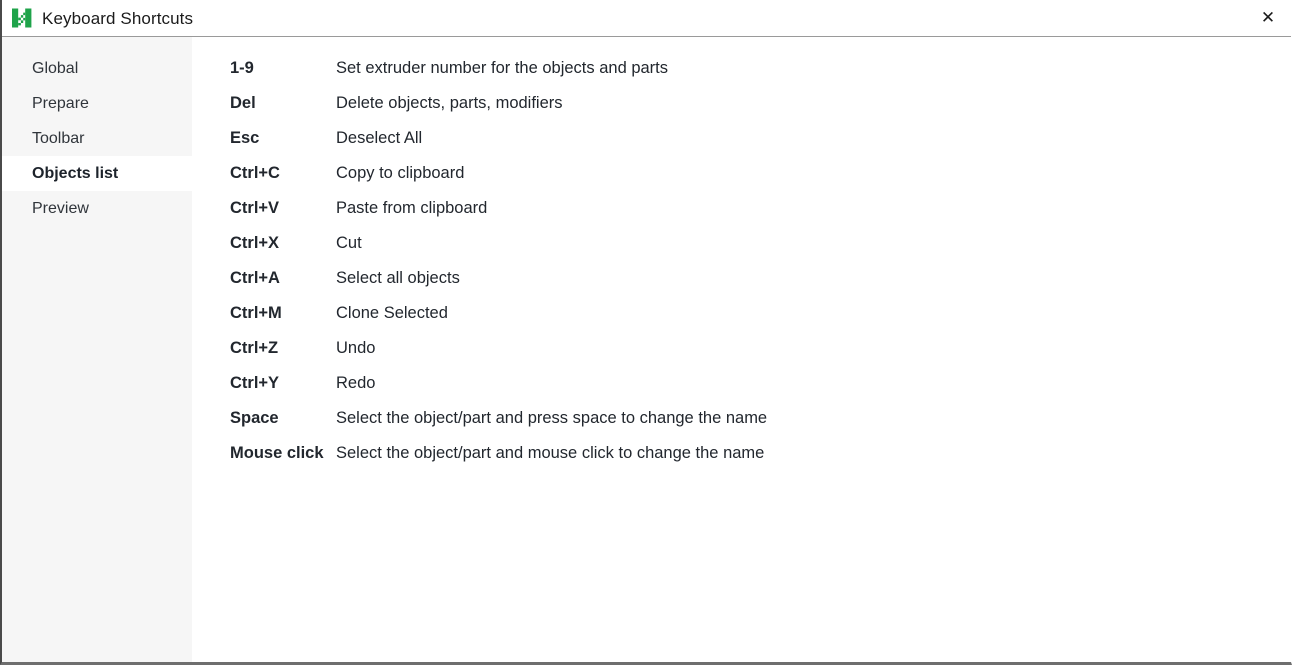 Image resolution: width=1292 pixels, height=665 pixels. What do you see at coordinates (498, 173) in the screenshot?
I see `table-row: Ctrl+C Copy to clipboard` at bounding box center [498, 173].